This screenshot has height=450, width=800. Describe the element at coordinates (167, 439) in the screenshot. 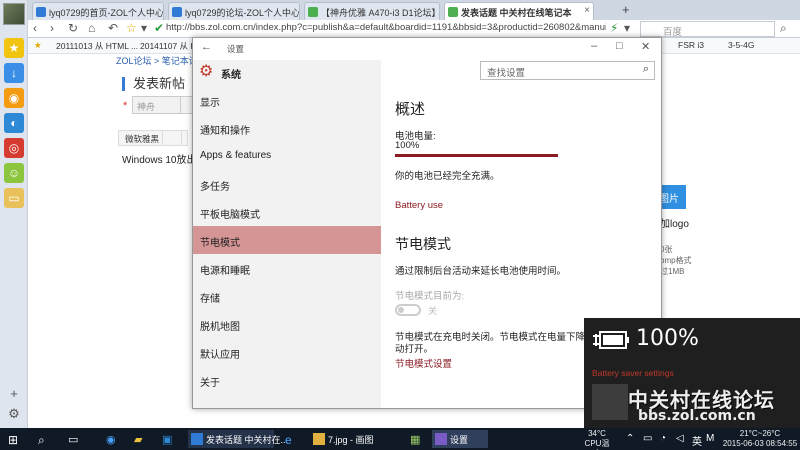

I see `store-icon: ▣` at that location.